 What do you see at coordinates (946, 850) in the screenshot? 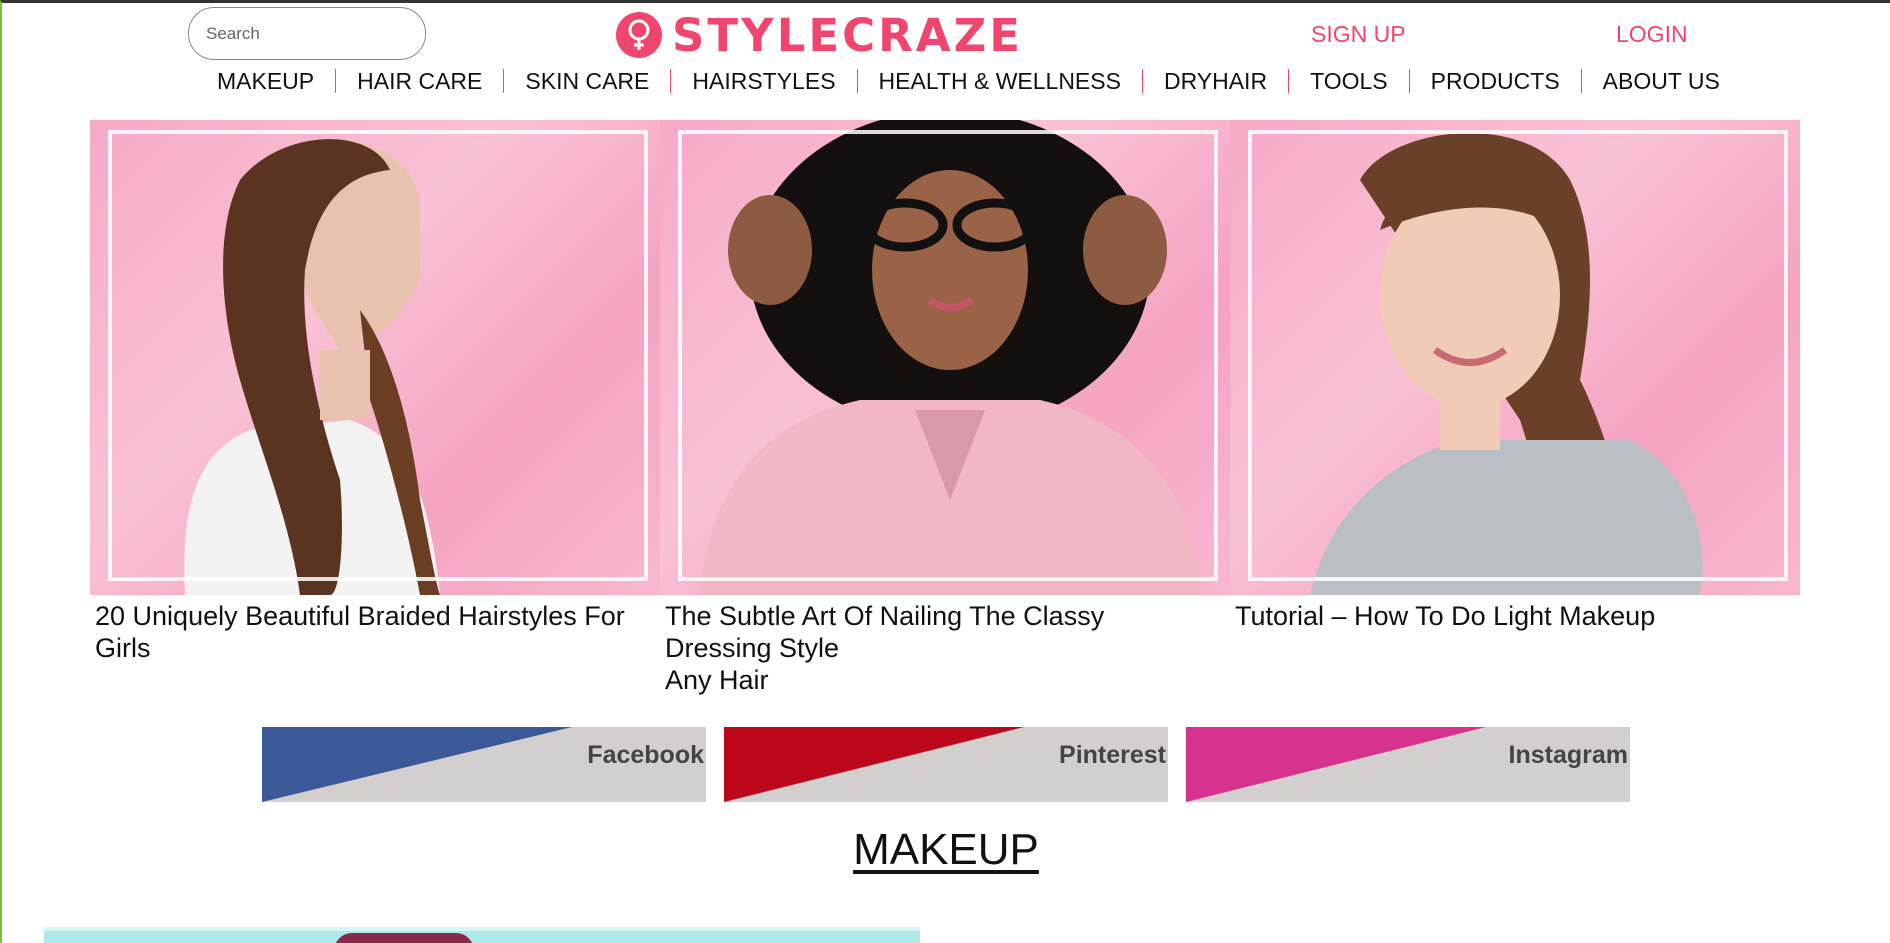
I see `section-heading-makeup: MAKEUP` at bounding box center [946, 850].